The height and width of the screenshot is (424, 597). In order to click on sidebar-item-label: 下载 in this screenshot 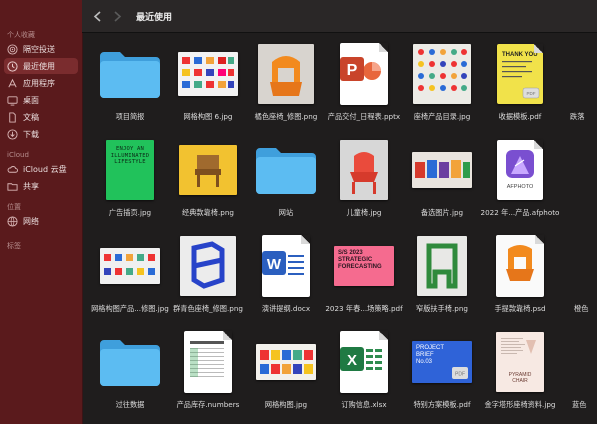, I will do `click(31, 134)`.